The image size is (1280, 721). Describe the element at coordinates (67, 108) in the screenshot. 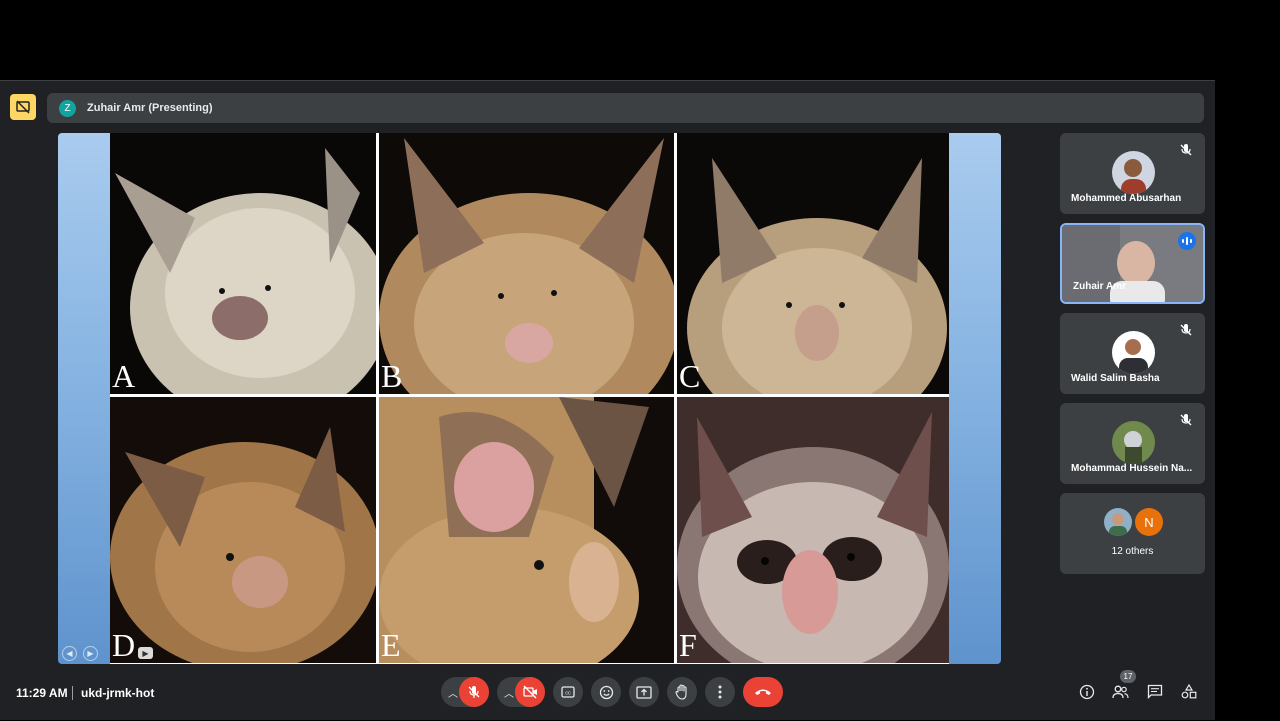

I see `presenter-avatar: Z` at that location.